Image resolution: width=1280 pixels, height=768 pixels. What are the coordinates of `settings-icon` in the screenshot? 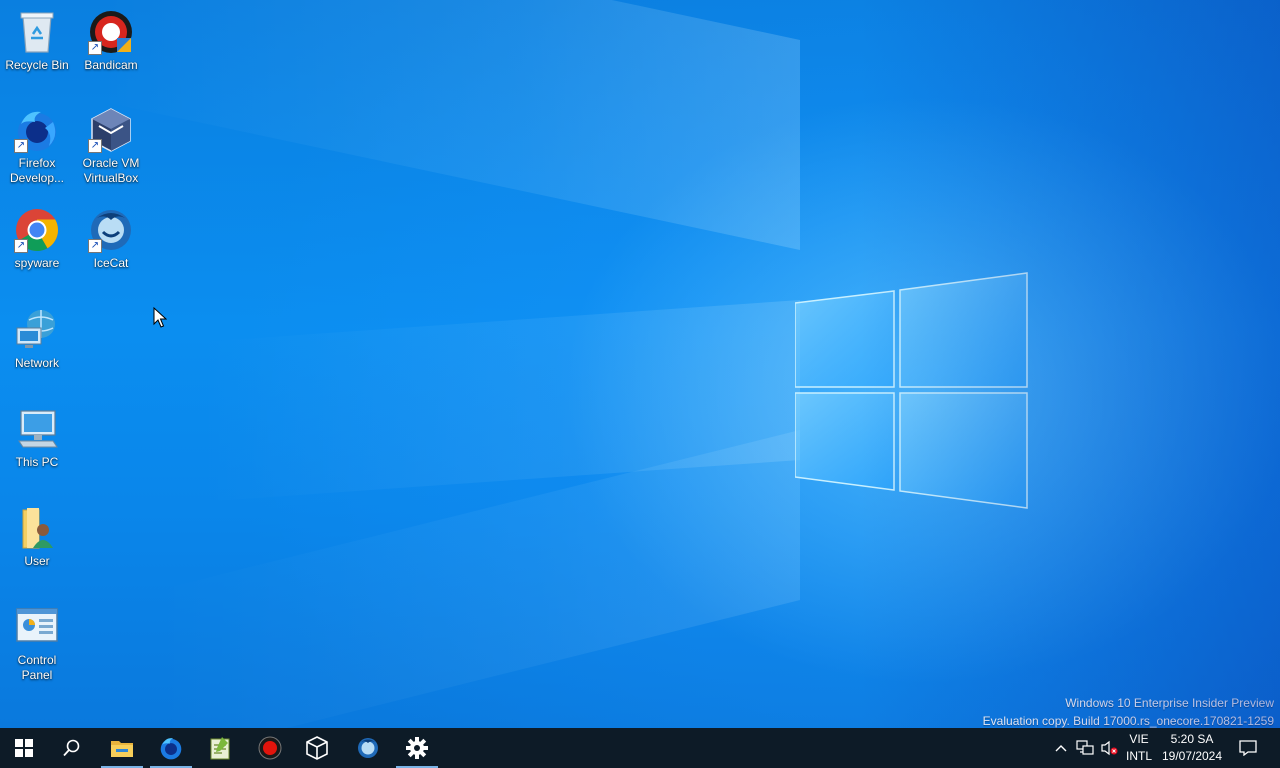 It's located at (417, 748).